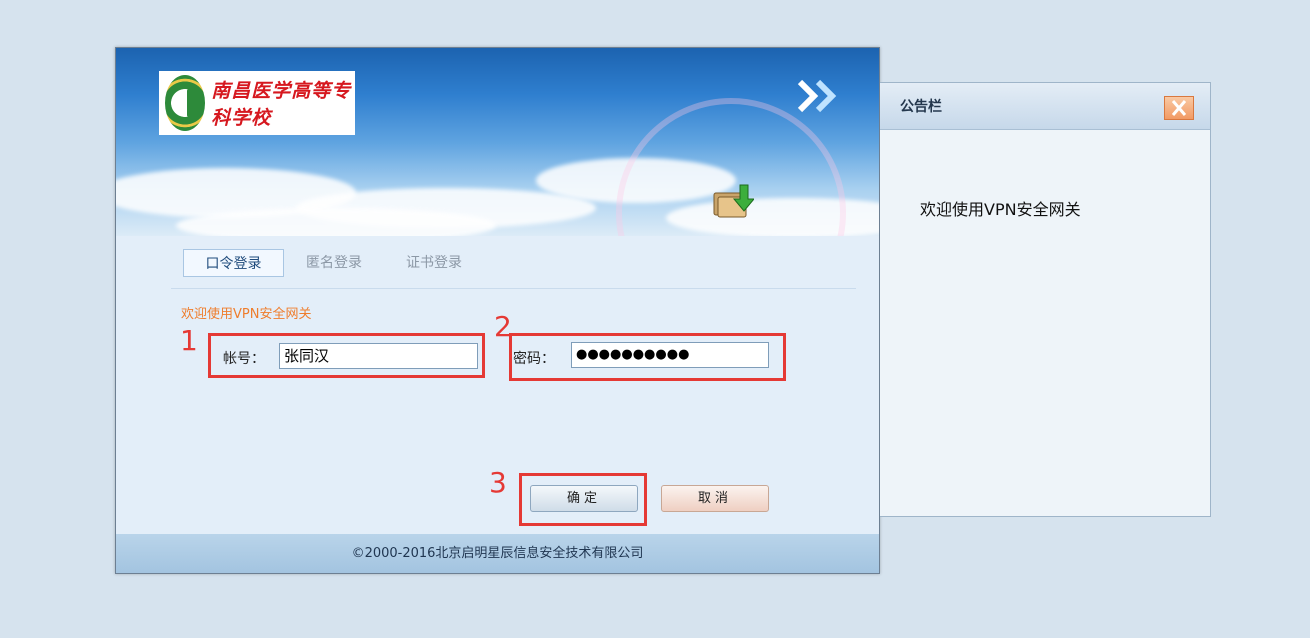  I want to click on annotation-number-3: 3, so click(498, 482).